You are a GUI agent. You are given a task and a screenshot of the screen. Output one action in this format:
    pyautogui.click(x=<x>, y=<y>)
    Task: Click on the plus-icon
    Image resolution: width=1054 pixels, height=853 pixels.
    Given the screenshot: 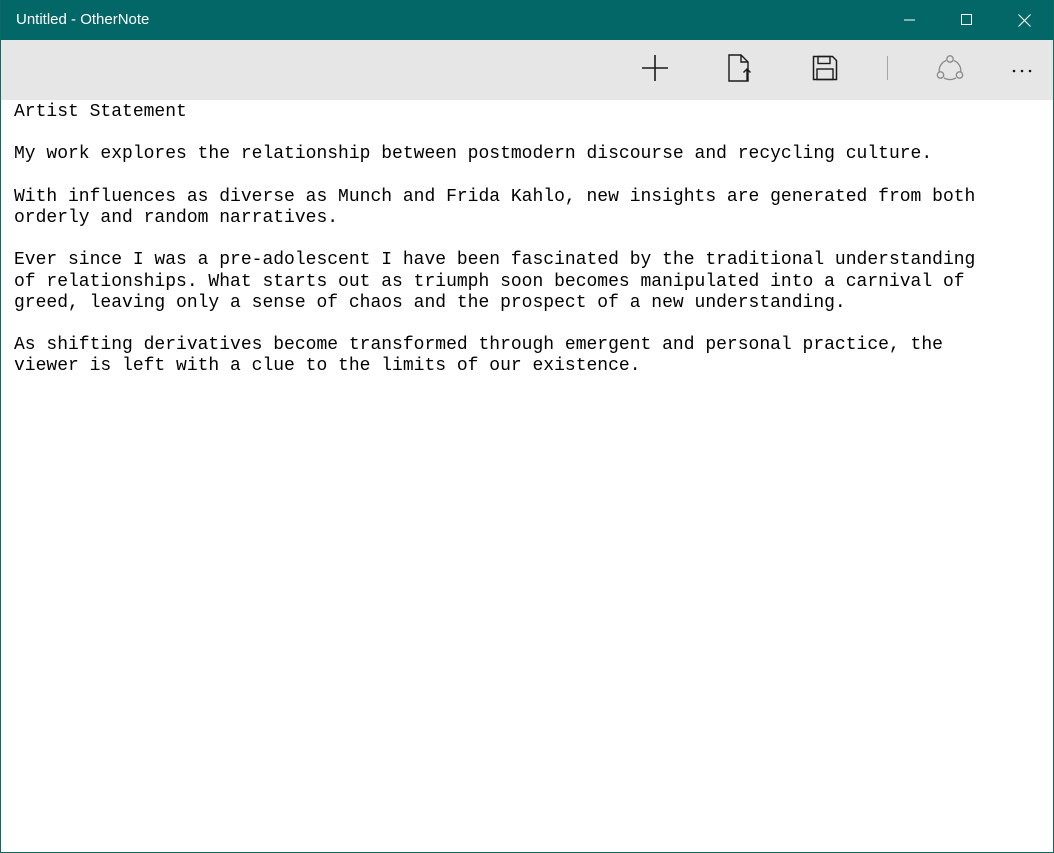 What is the action you would take?
    pyautogui.click(x=655, y=70)
    